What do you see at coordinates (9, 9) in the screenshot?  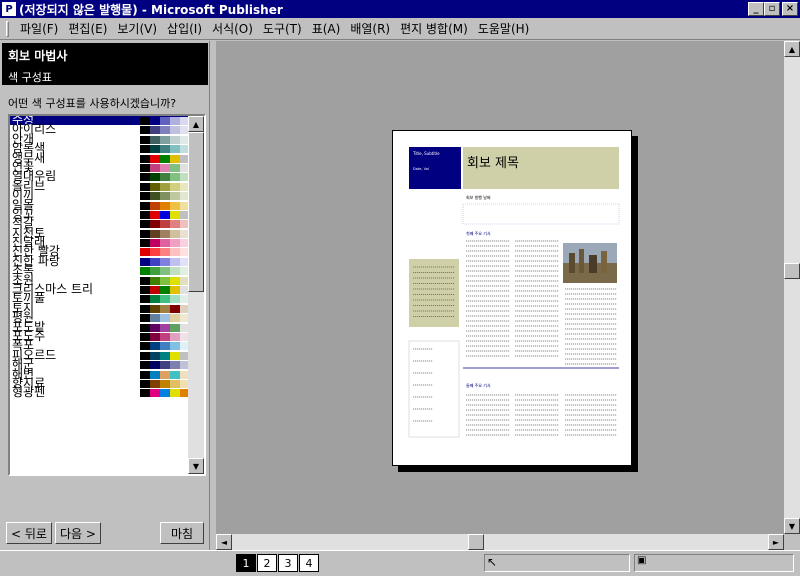 I see `publisher-app-icon: P` at bounding box center [9, 9].